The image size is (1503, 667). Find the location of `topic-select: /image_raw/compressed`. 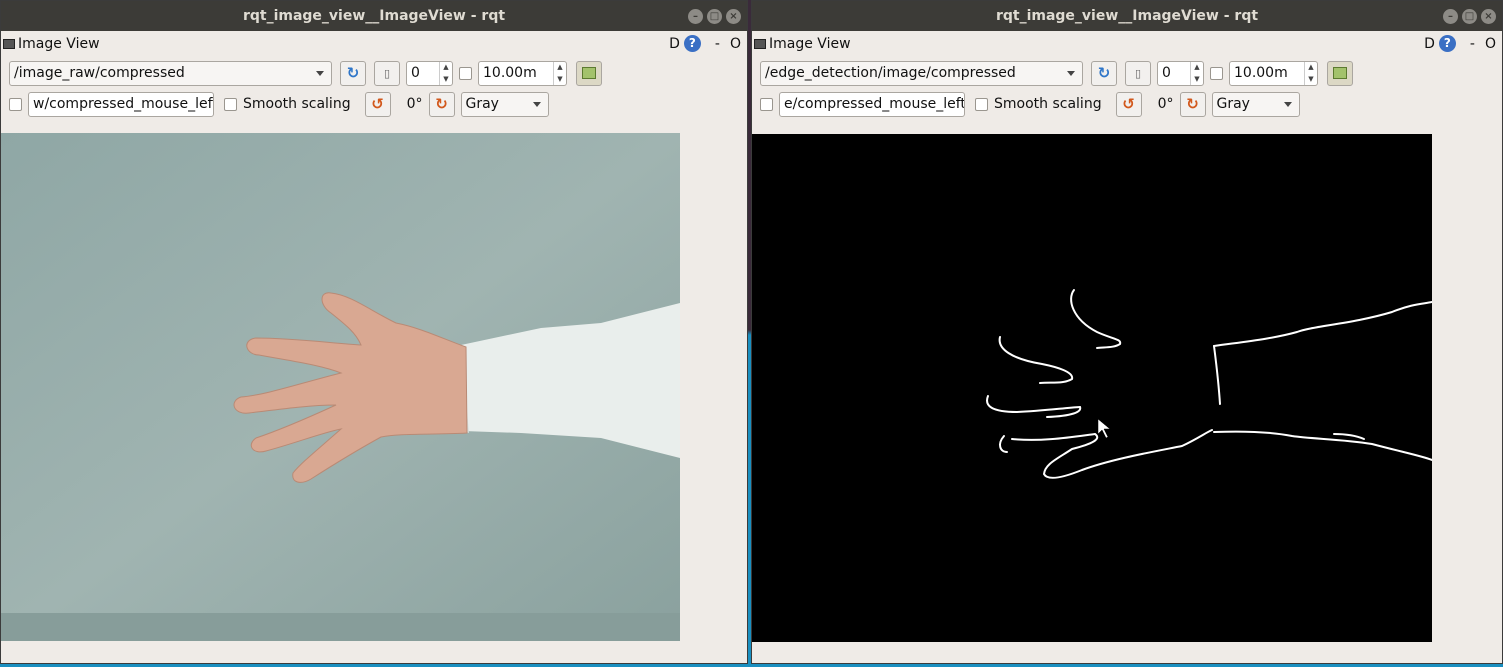

topic-select: /image_raw/compressed is located at coordinates (170, 73).